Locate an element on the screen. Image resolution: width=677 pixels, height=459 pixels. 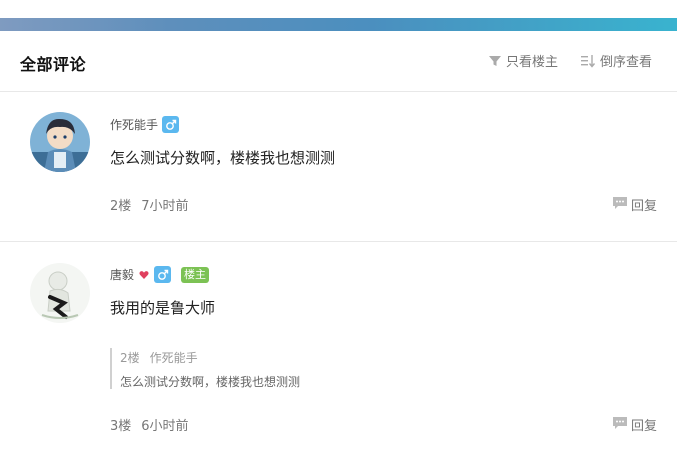
filter-icon is located at coordinates (495, 61).